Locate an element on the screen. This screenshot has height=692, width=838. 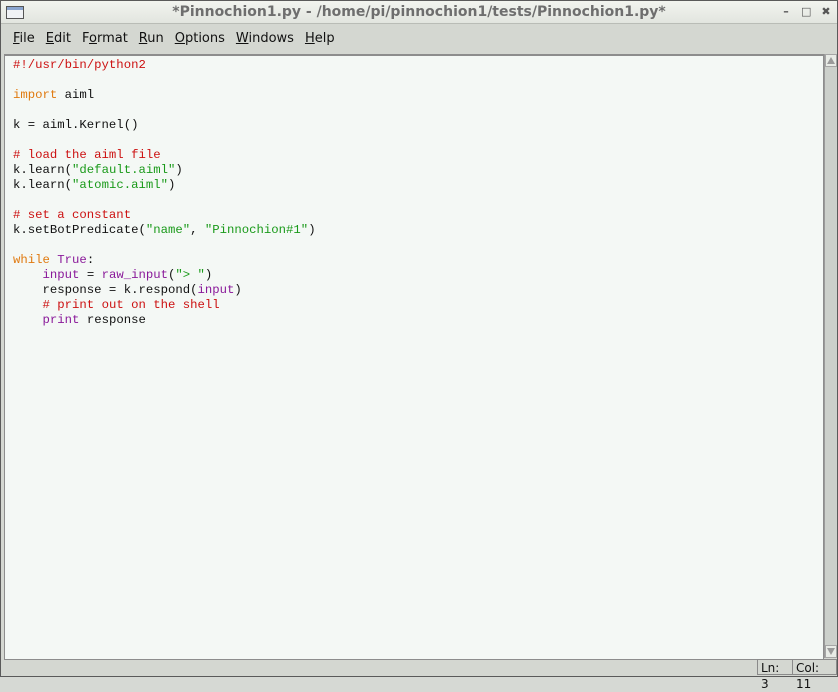
code-token: = is located at coordinates (90, 275).